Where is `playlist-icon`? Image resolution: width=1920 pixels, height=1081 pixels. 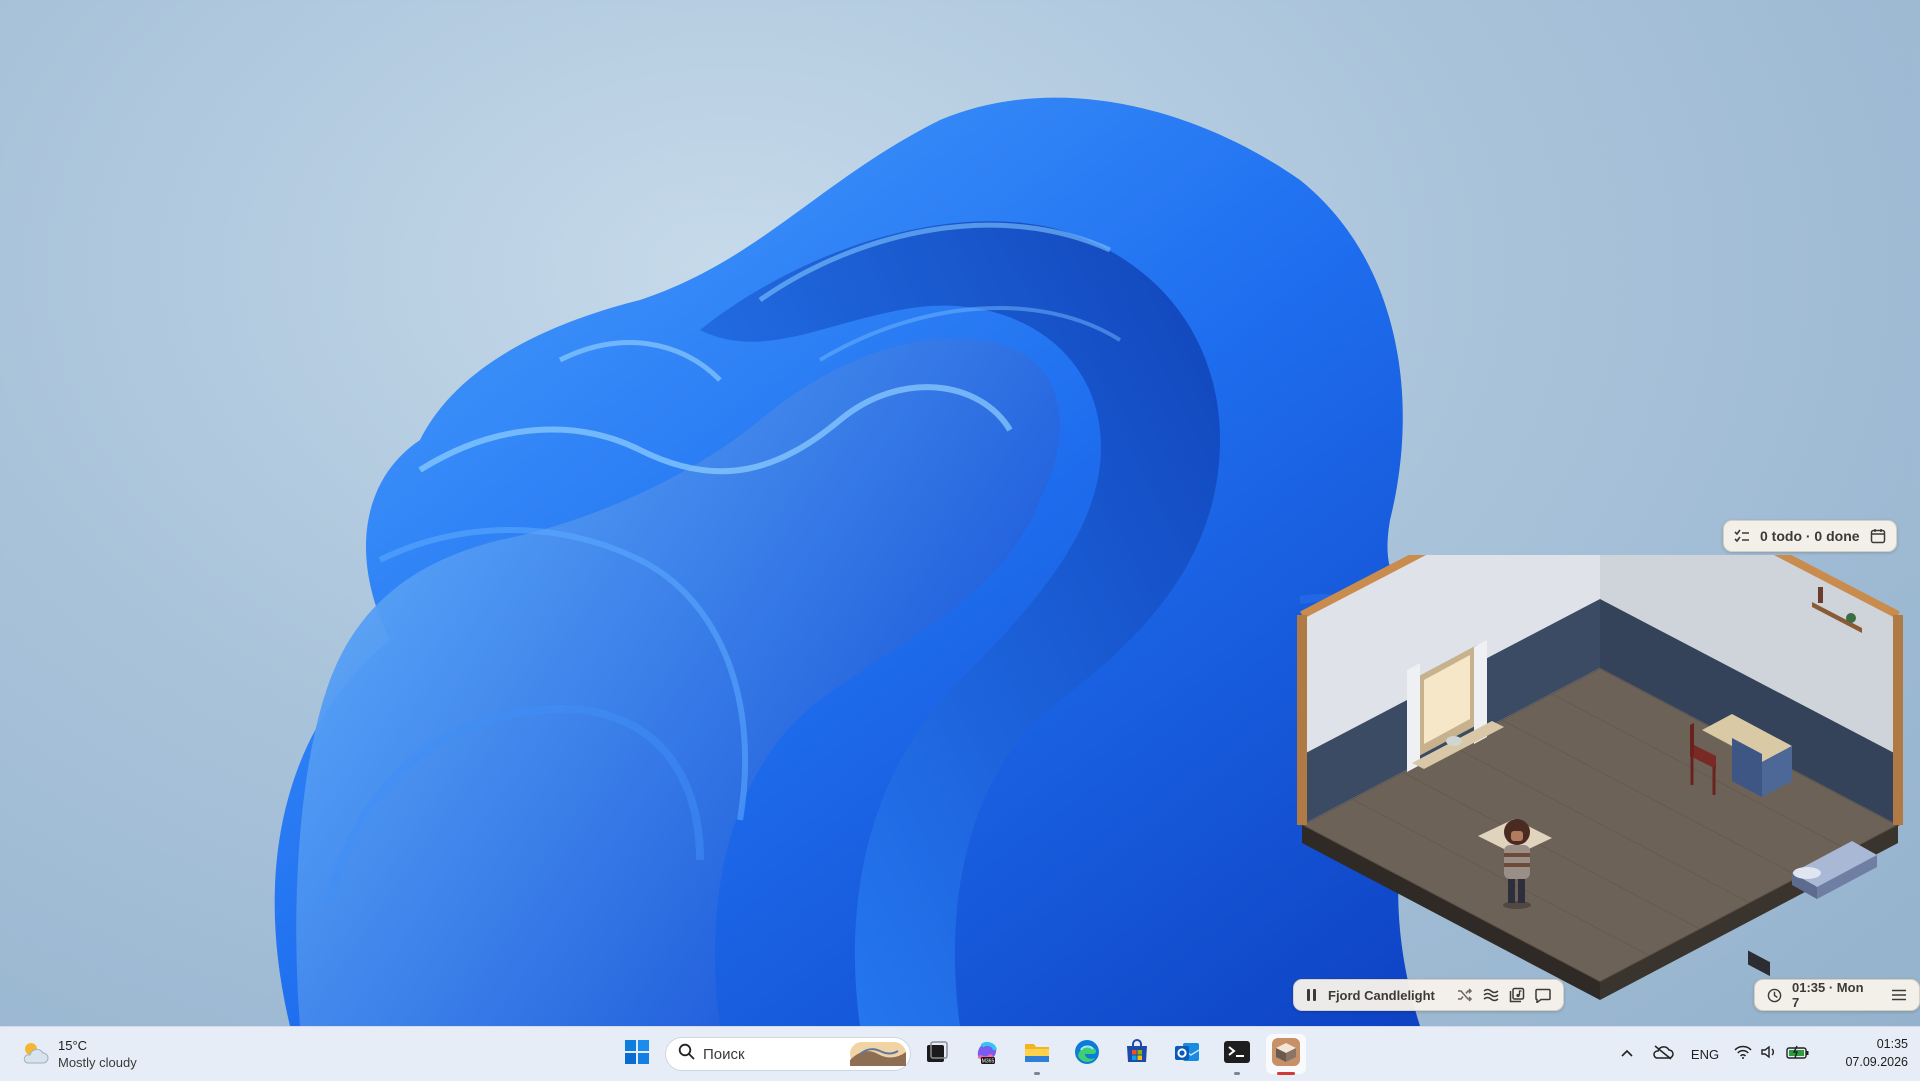 playlist-icon is located at coordinates (1517, 995).